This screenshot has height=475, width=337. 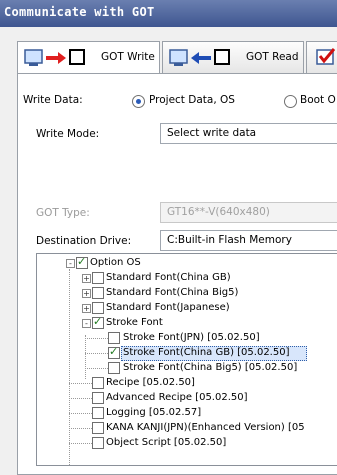 What do you see at coordinates (153, 414) in the screenshot?
I see `tree-item-logging: Logging [05.02.57]` at bounding box center [153, 414].